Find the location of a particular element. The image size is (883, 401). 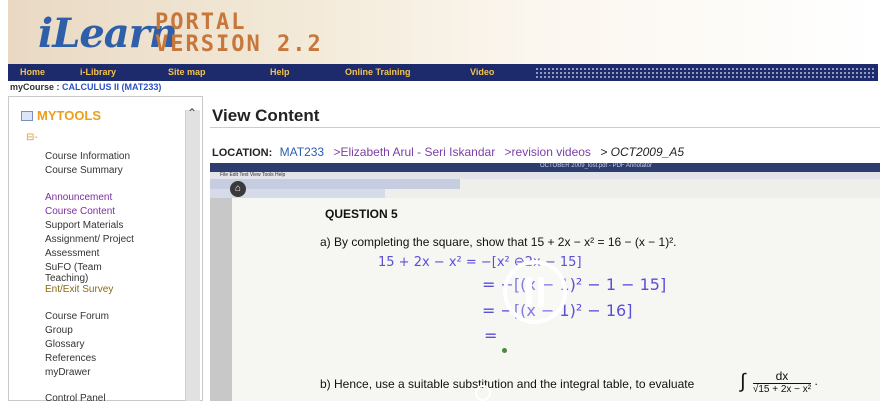

course-label: myCourse : is located at coordinates (35, 87).